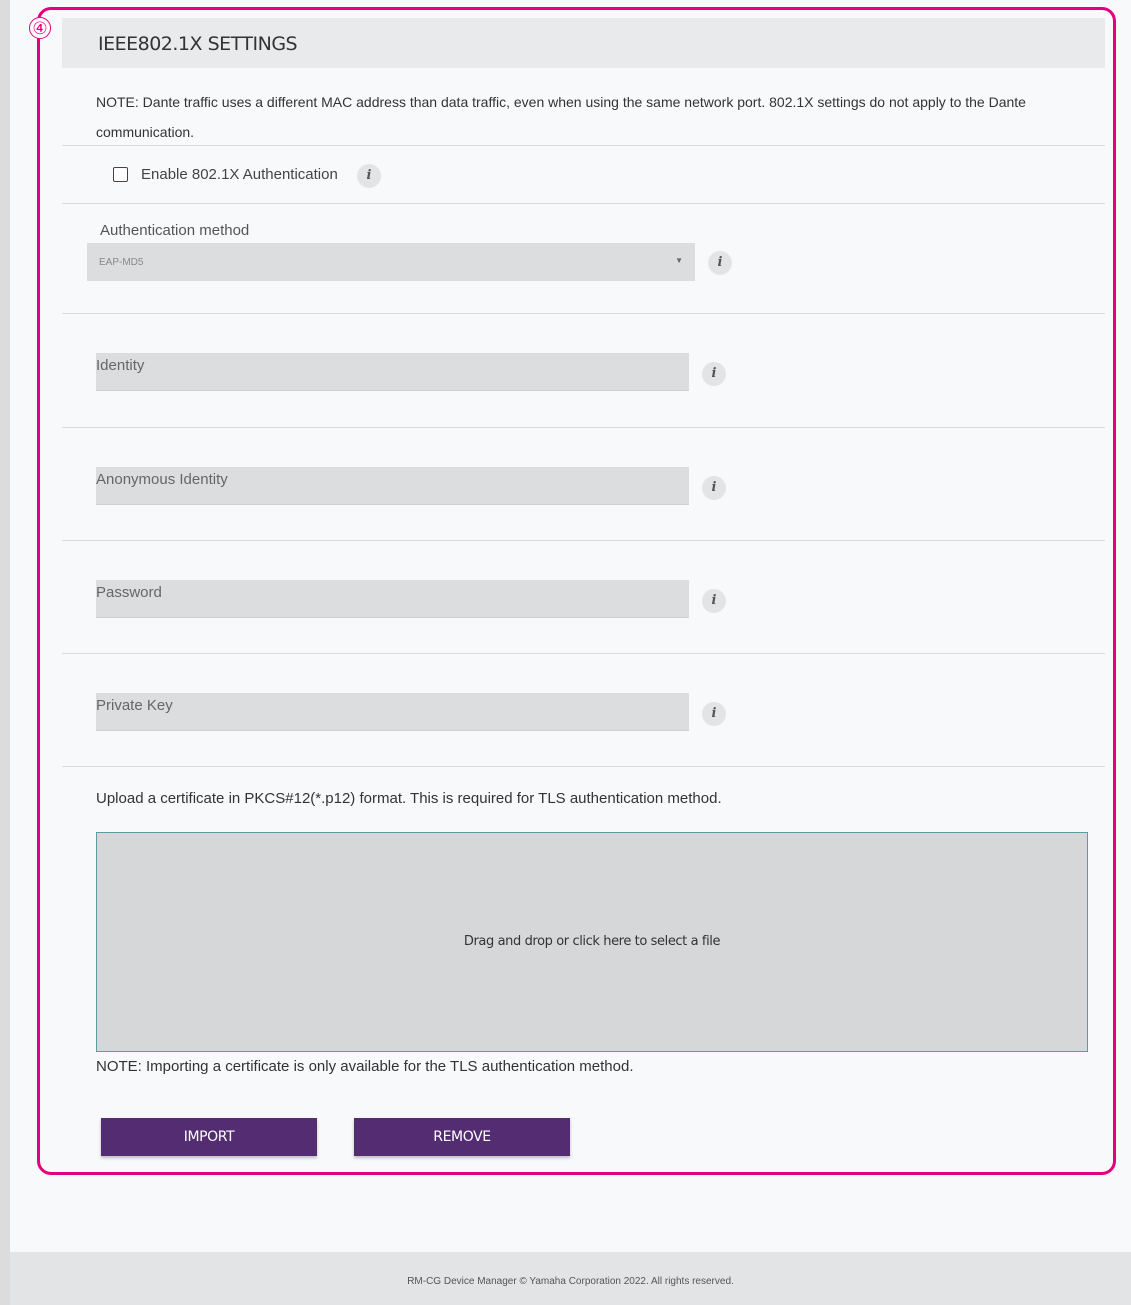  What do you see at coordinates (239, 174) in the screenshot?
I see `enable-8021x-label: Enable 802.1X Authentication` at bounding box center [239, 174].